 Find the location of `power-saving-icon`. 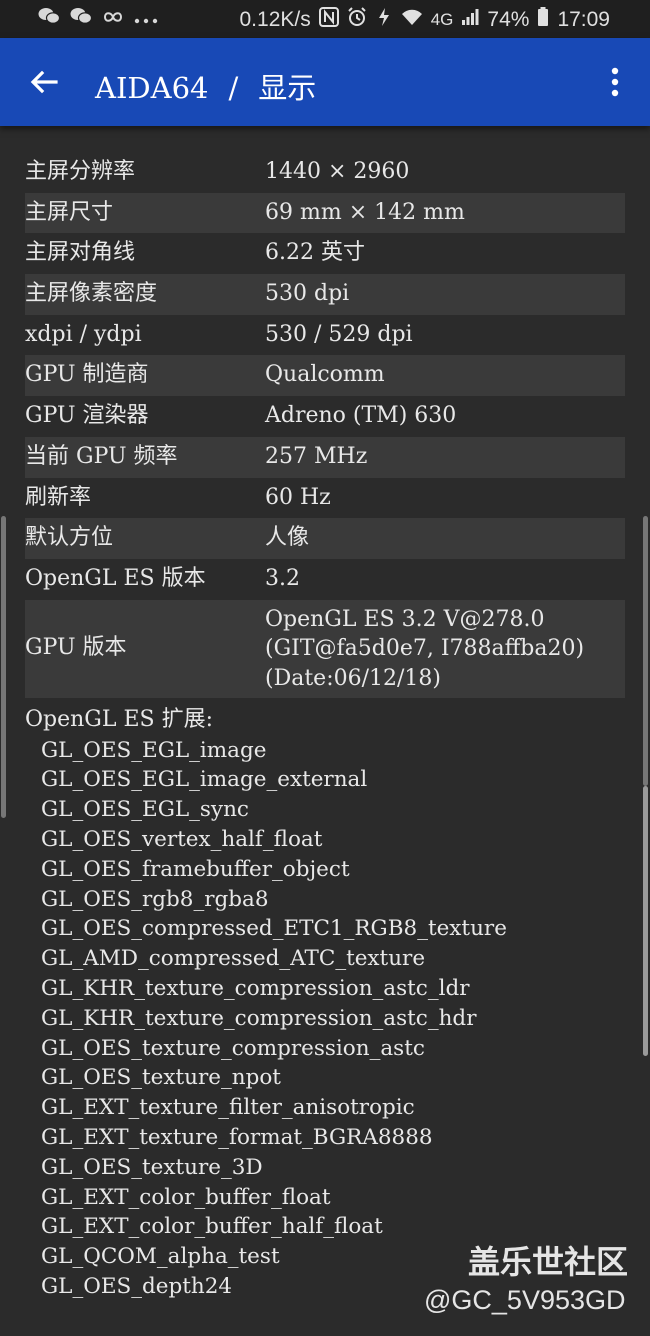

power-saving-icon is located at coordinates (384, 20).